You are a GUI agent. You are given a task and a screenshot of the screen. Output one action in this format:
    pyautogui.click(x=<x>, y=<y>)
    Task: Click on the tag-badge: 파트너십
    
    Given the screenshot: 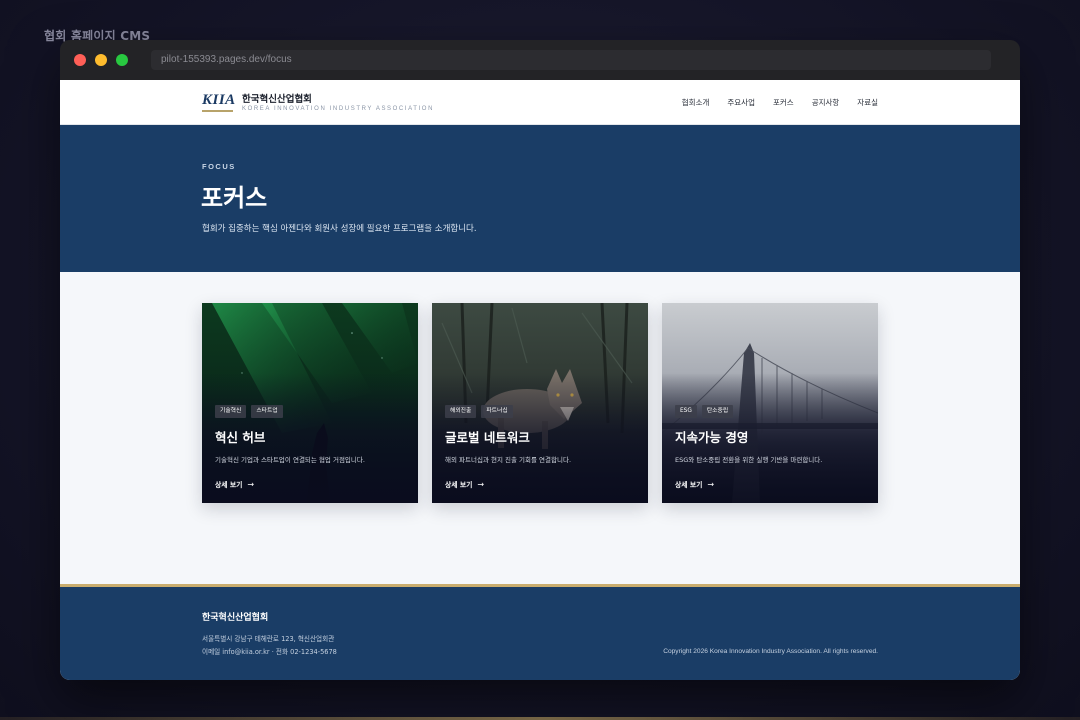 What is the action you would take?
    pyautogui.click(x=497, y=411)
    